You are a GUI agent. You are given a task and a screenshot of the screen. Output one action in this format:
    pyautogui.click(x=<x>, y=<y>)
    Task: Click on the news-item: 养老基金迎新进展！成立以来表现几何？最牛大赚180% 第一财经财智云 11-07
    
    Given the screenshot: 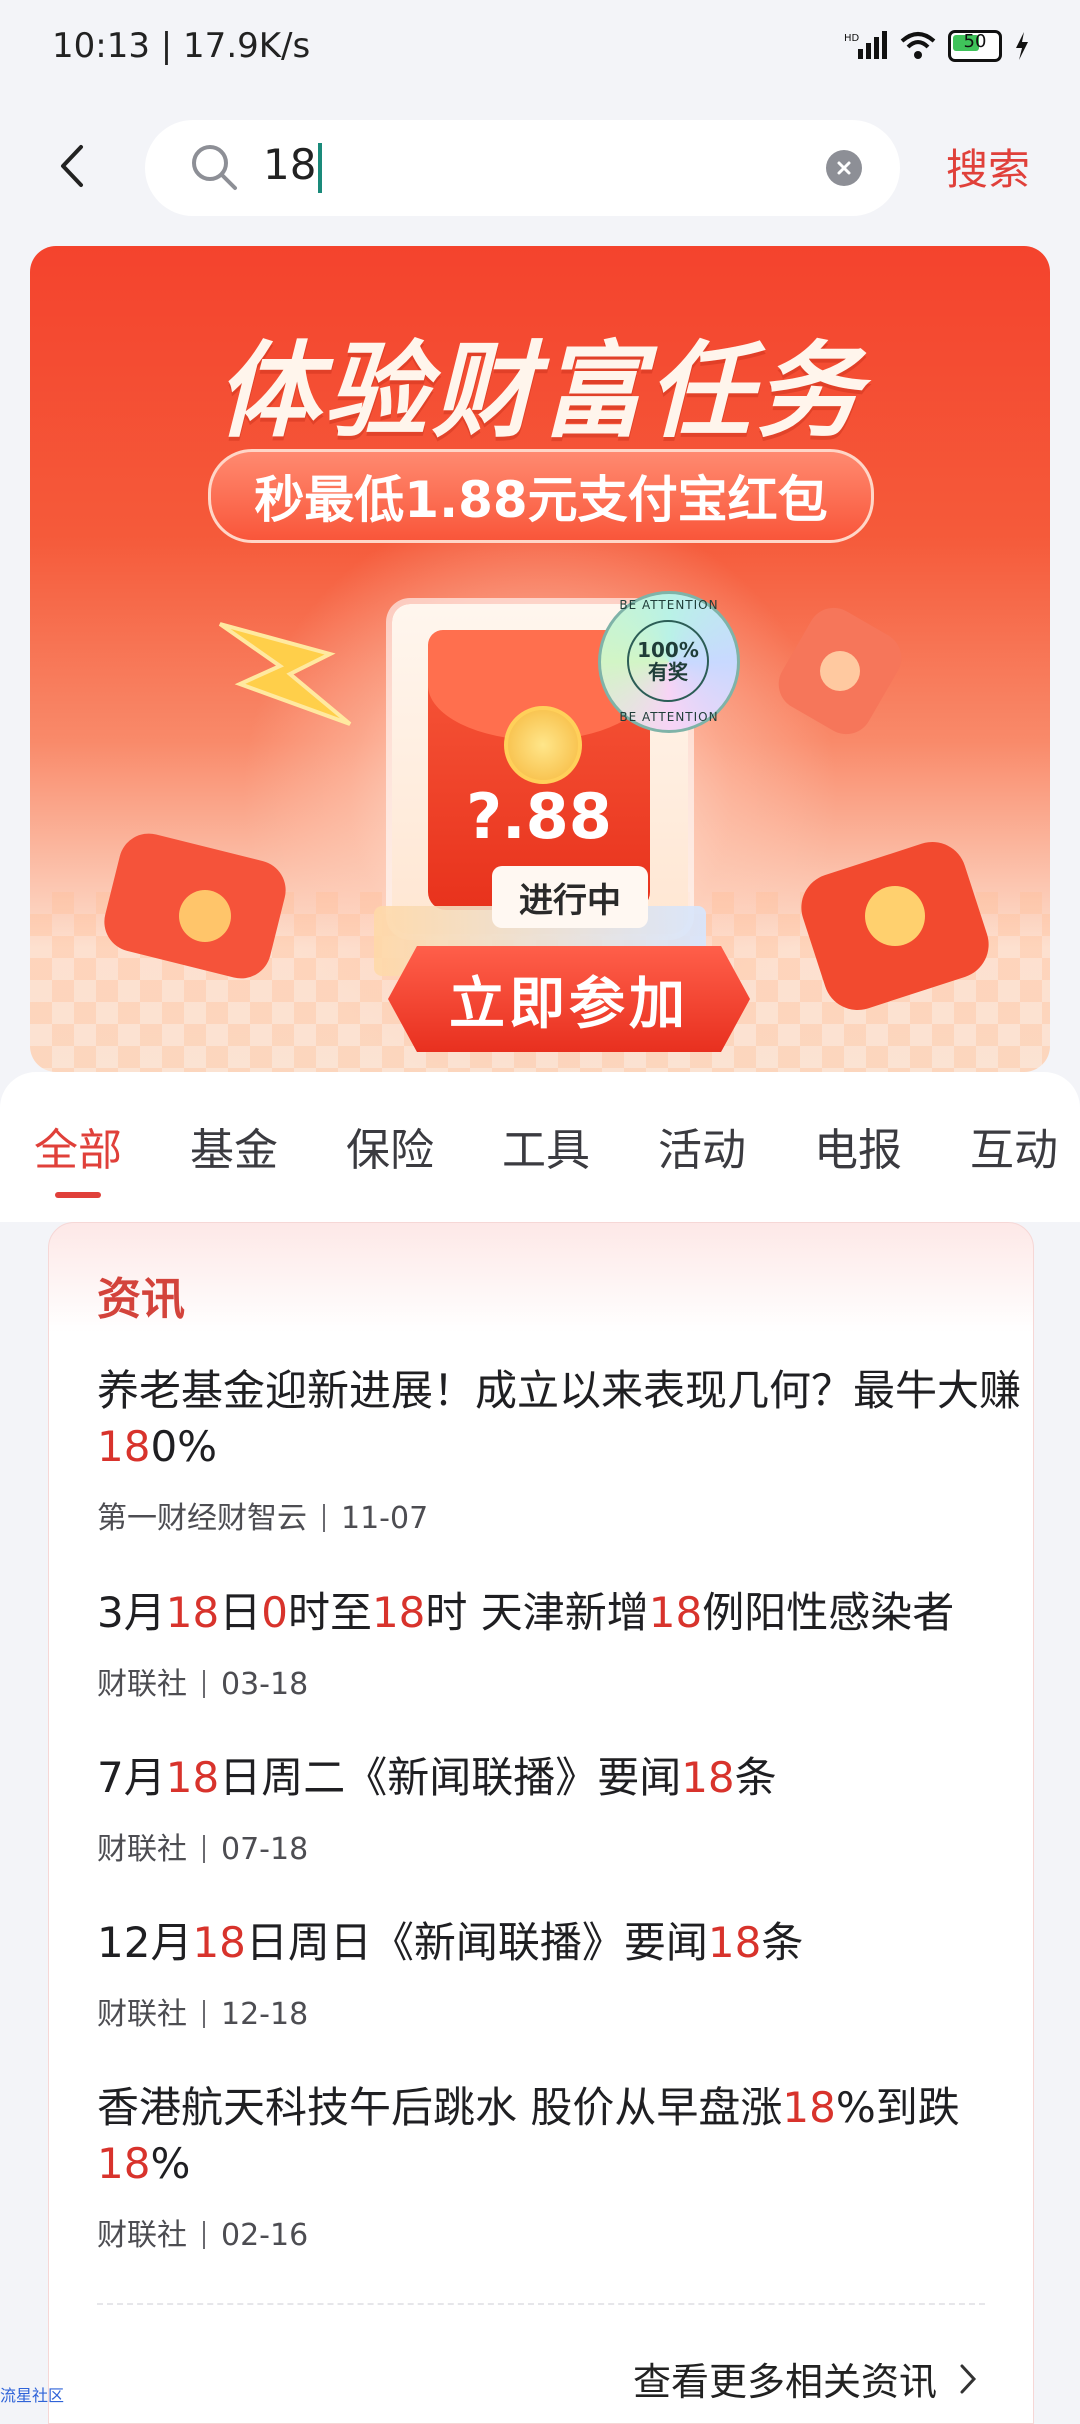 What is the action you would take?
    pyautogui.click(x=562, y=1450)
    